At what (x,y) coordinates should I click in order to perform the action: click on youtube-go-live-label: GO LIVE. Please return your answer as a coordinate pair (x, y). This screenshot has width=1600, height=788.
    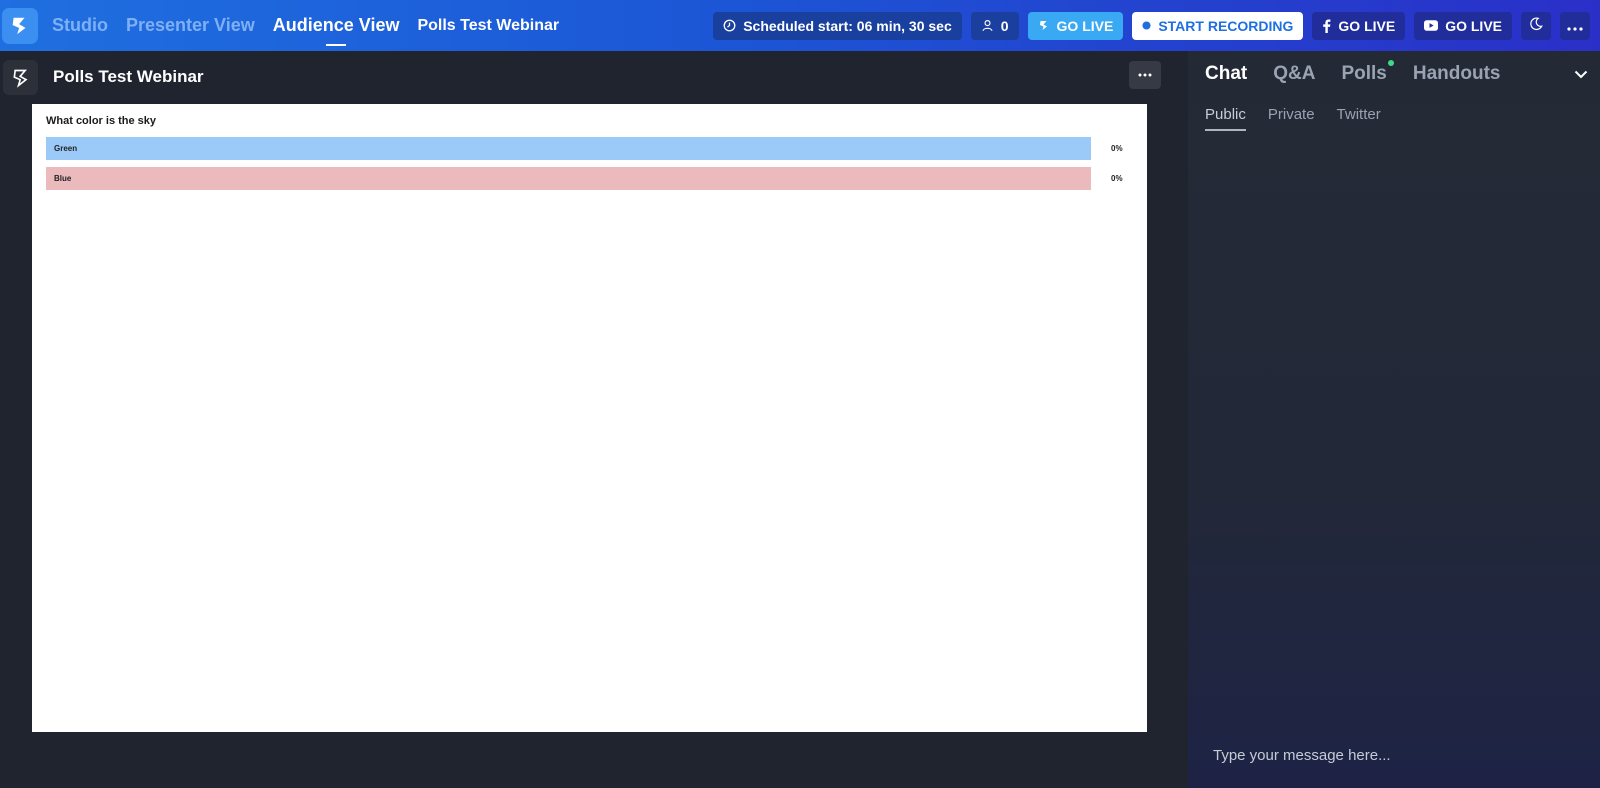
    Looking at the image, I should click on (1473, 25).